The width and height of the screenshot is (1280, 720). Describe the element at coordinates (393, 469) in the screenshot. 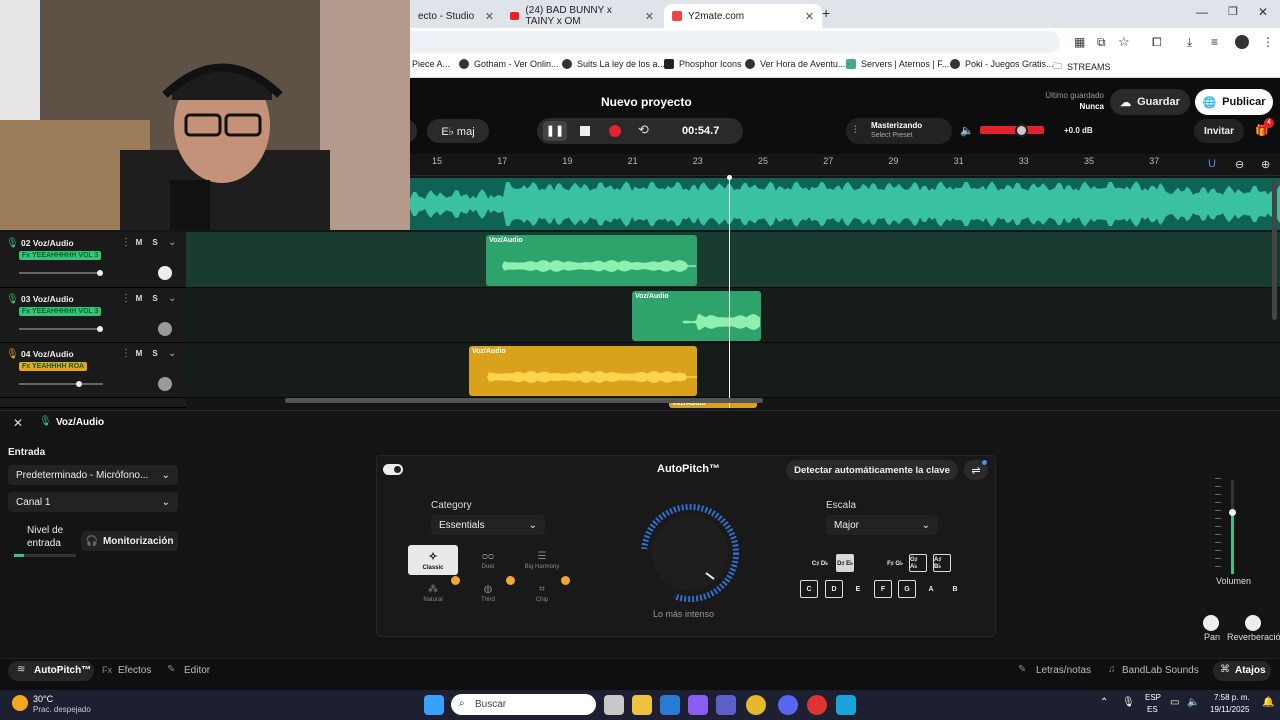

I see `autopitch-toggle` at that location.